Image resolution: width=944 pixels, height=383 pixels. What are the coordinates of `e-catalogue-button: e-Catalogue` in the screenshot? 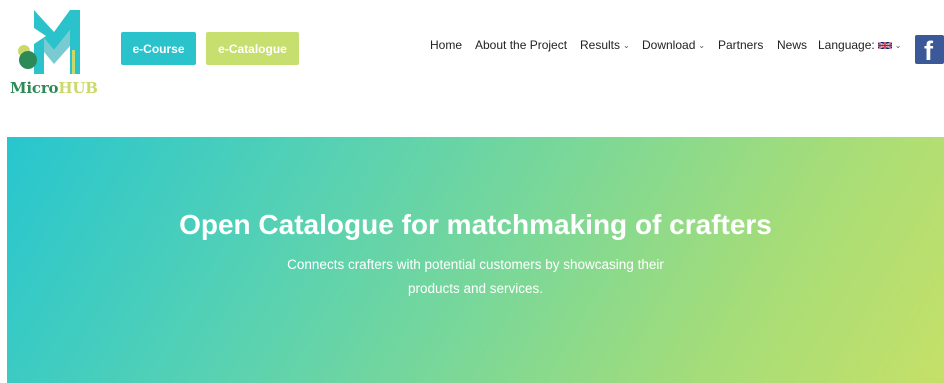 It's located at (252, 48).